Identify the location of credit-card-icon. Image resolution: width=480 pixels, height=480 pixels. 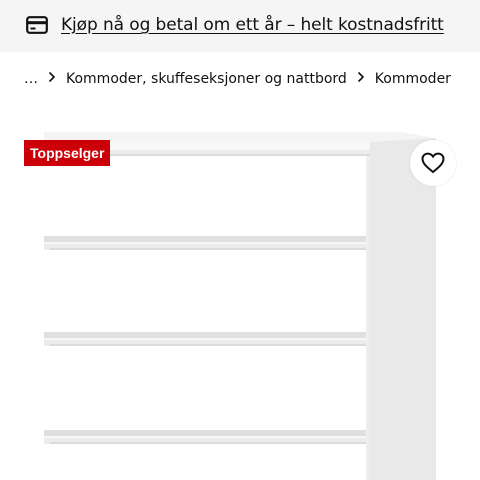
(37, 25).